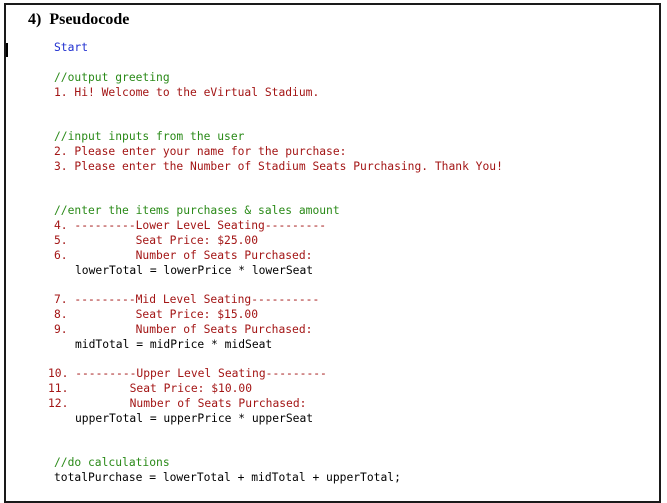 This screenshot has width=667, height=503. I want to click on code-line: 1. Hi! Welcome to the eVirtual Stadium., so click(187, 92).